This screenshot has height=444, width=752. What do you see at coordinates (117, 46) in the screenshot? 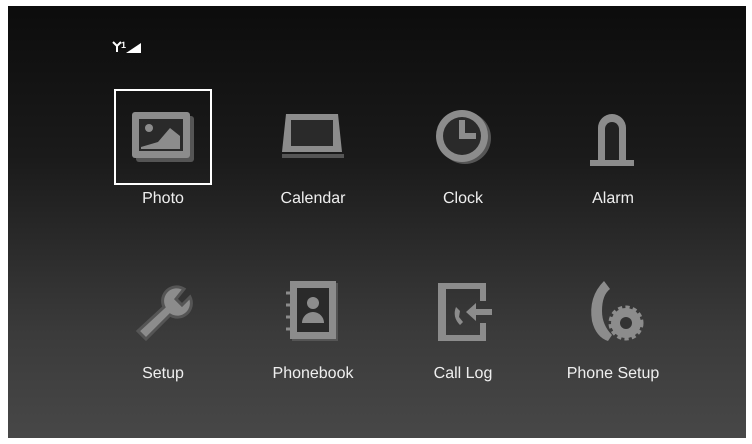
I see `antenna-icon` at bounding box center [117, 46].